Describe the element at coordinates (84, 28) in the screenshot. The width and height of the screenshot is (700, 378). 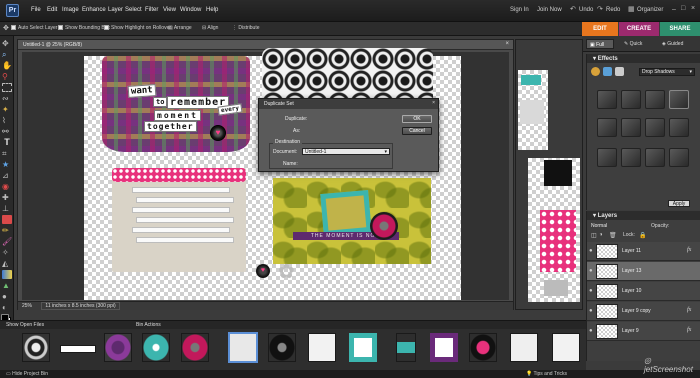
I see `show-bounding-box-option: Show Bounding Box` at that location.